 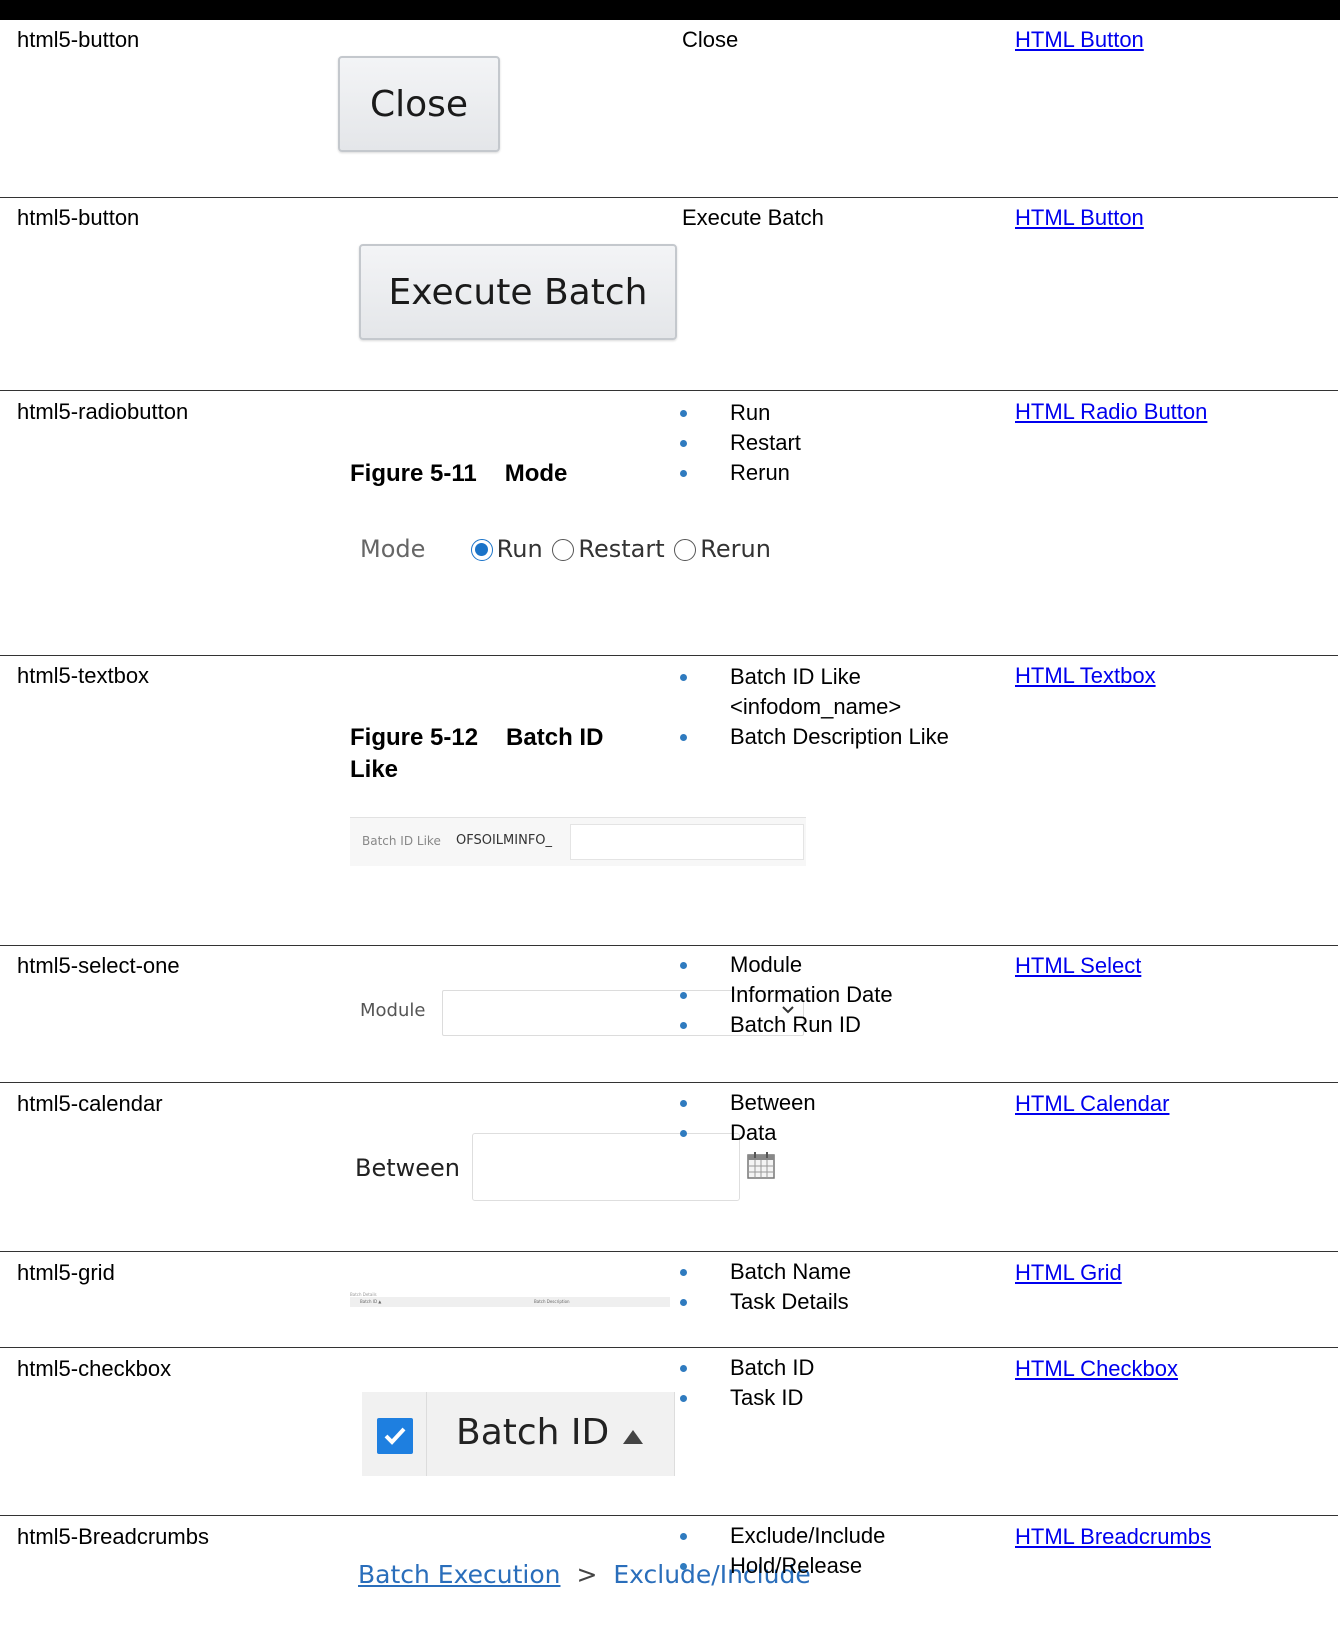 What do you see at coordinates (761, 1165) in the screenshot?
I see `calendar-icon` at bounding box center [761, 1165].